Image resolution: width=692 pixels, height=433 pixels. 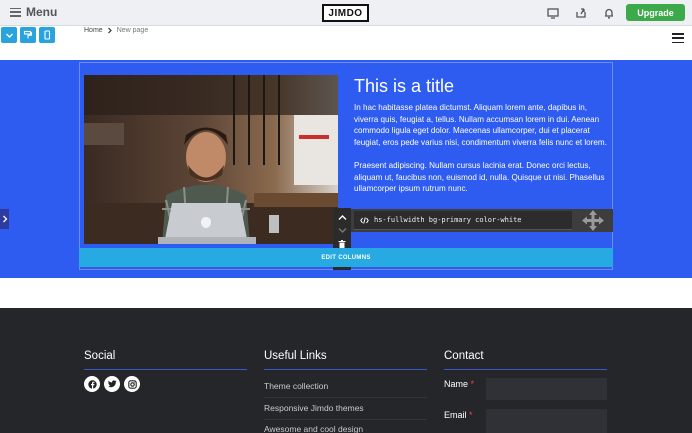 I want to click on code-icon, so click(x=364, y=220).